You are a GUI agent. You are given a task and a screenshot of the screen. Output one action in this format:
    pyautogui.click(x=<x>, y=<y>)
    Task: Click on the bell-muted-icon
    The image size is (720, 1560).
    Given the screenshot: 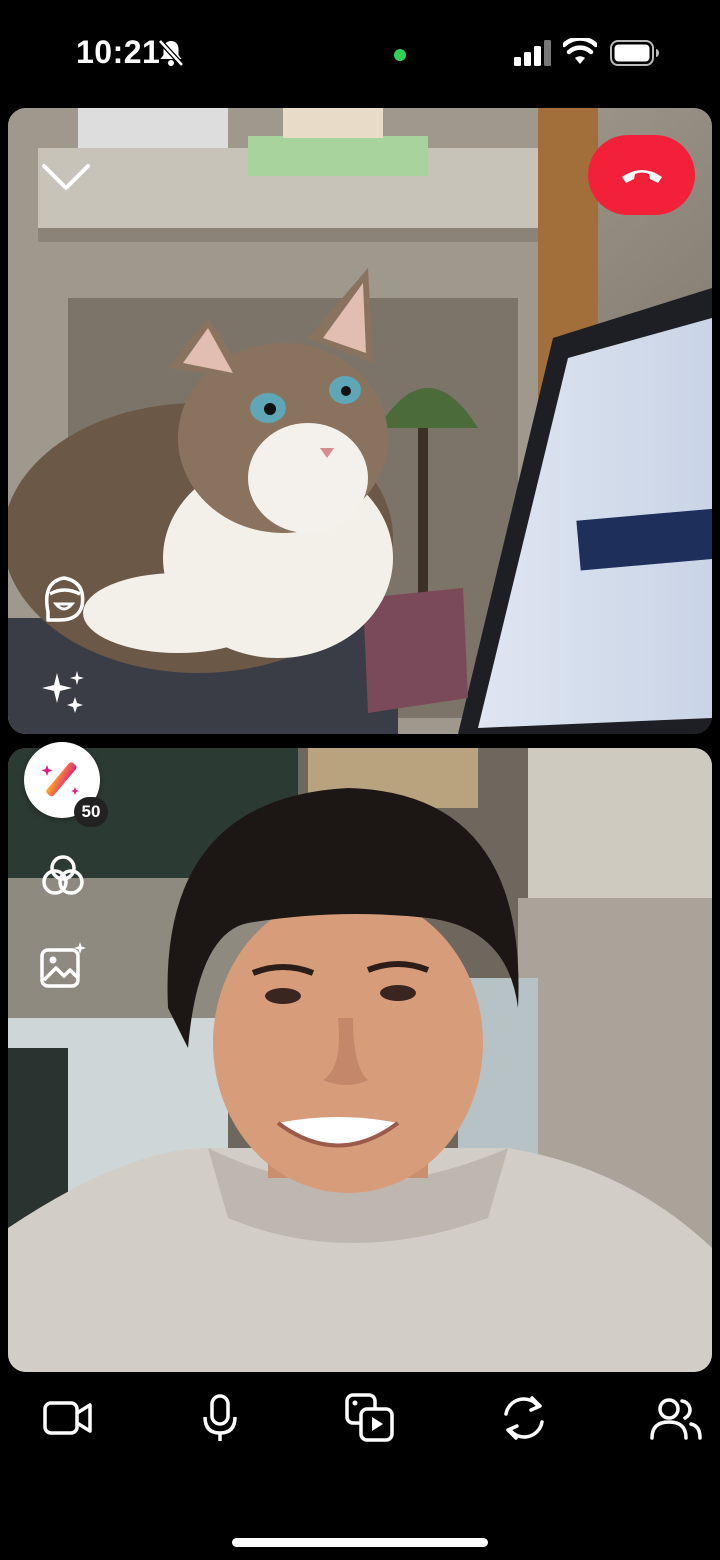 What is the action you would take?
    pyautogui.click(x=171, y=53)
    